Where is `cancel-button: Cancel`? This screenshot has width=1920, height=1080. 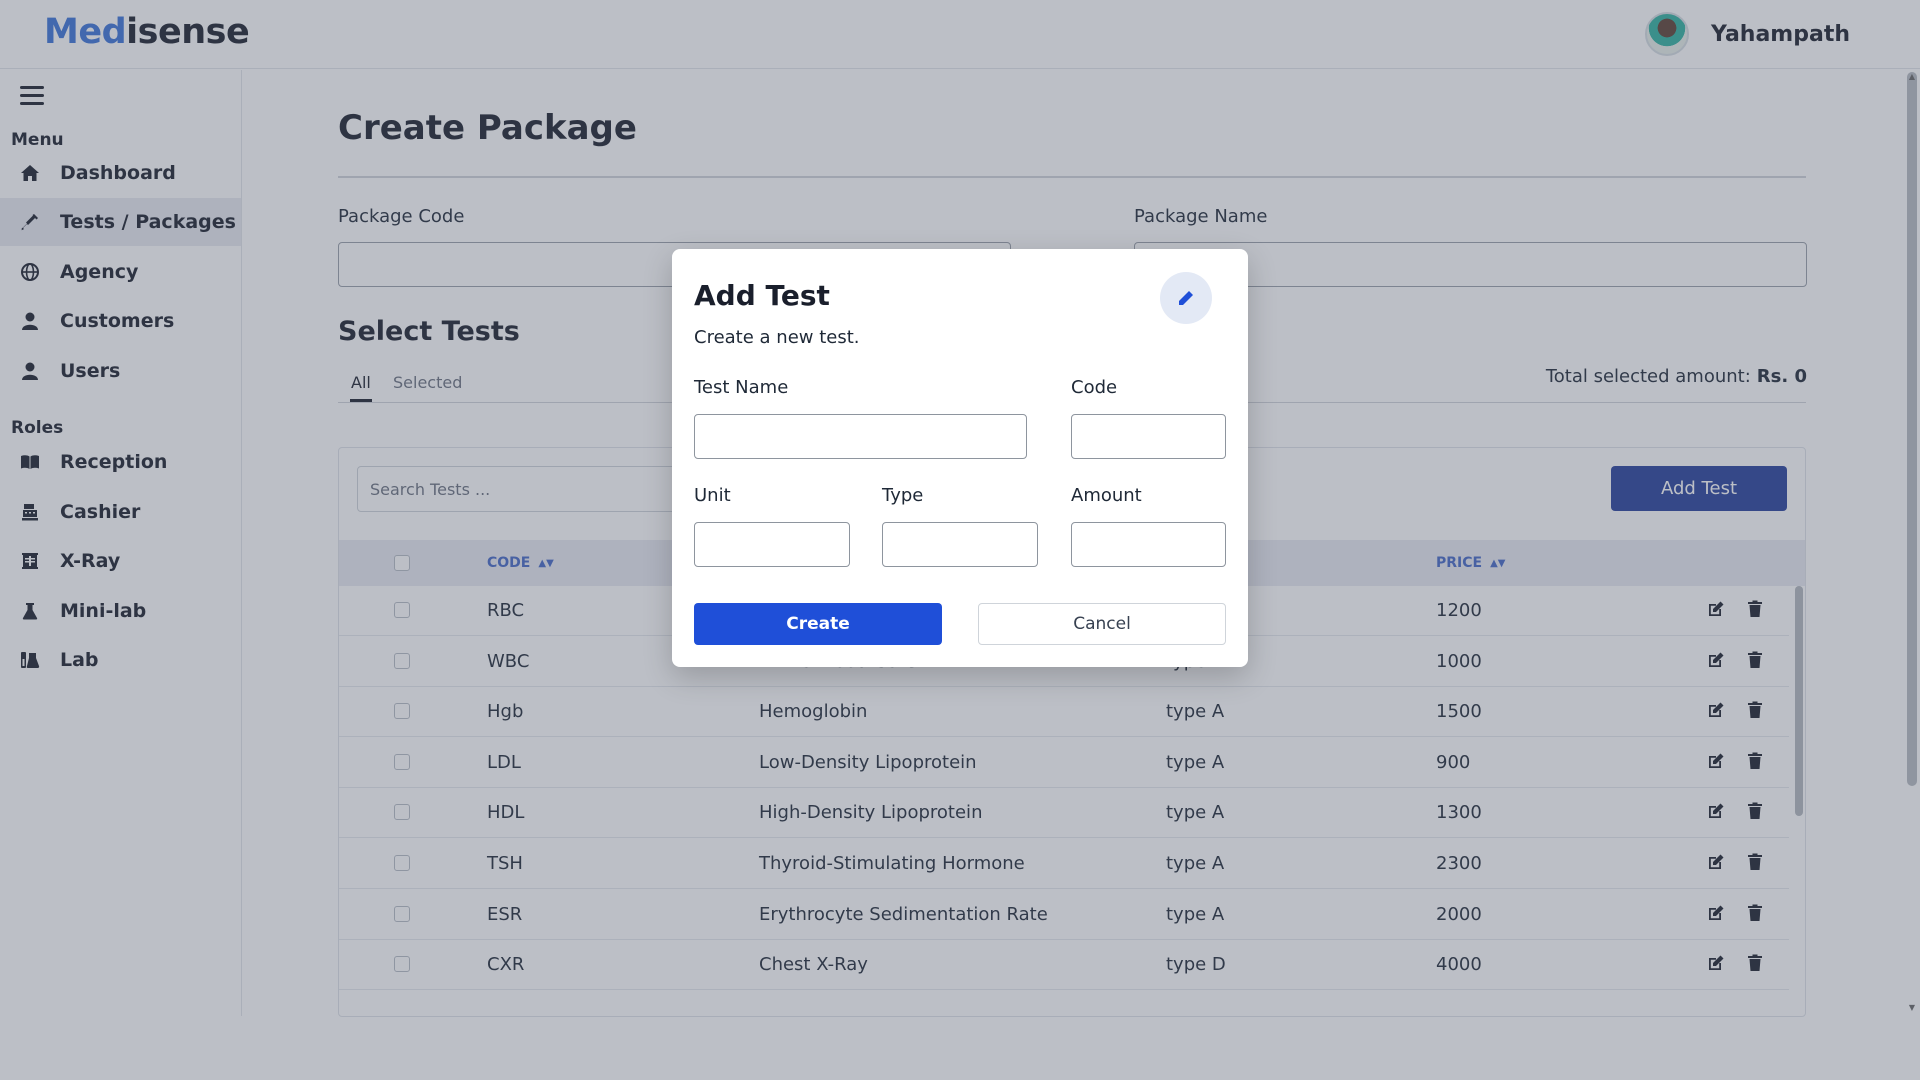
cancel-button: Cancel is located at coordinates (1102, 624).